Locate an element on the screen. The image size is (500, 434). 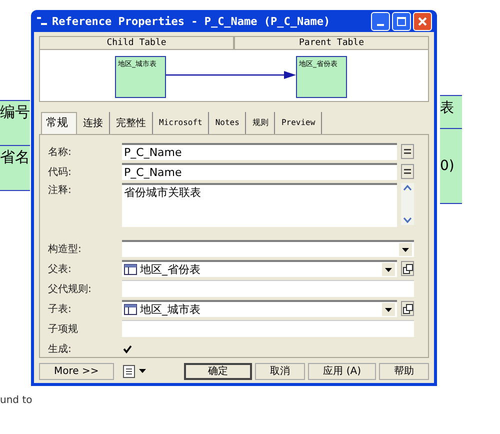
field-label: 子表: is located at coordinates (60, 309).